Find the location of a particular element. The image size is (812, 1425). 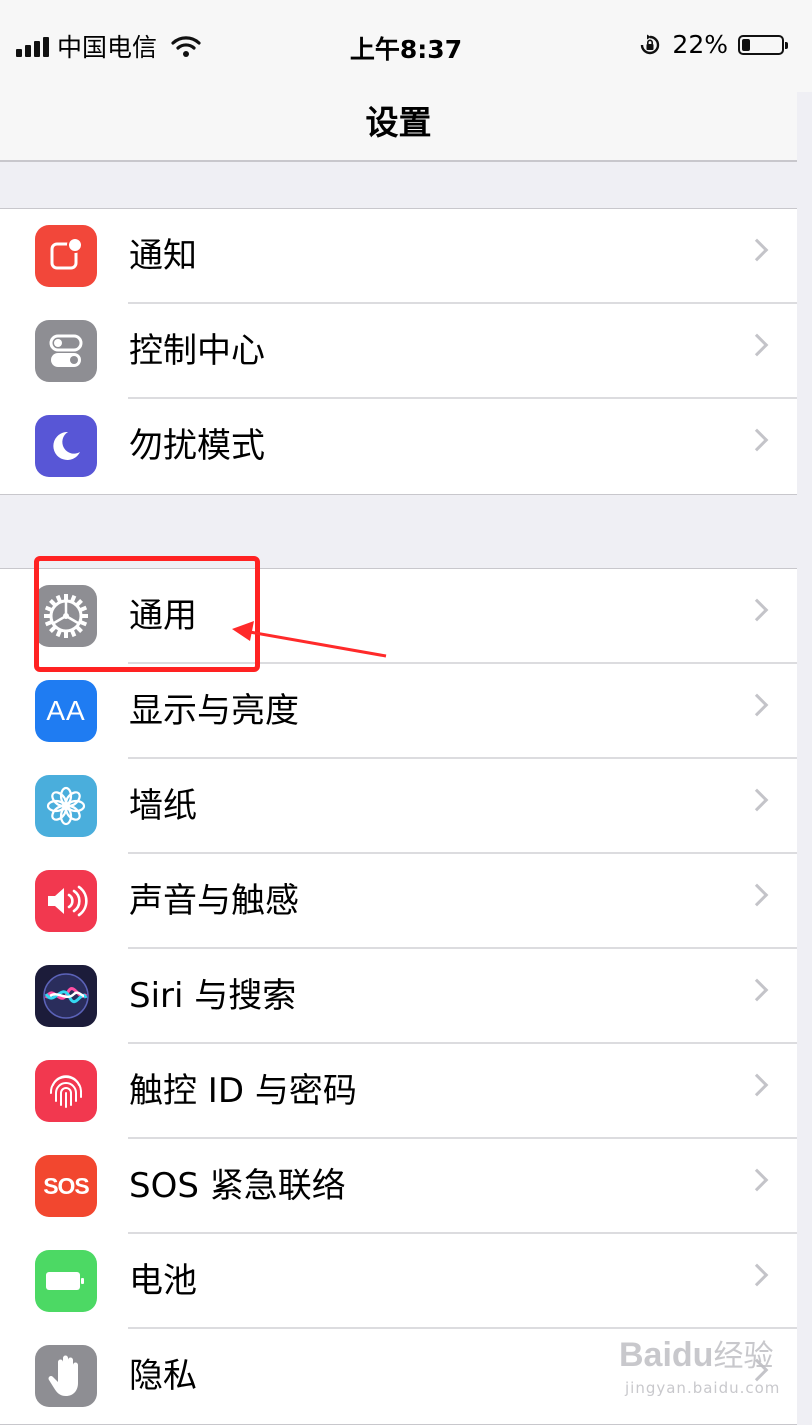

settings-row-control-center: 控制中心 is located at coordinates (398, 351).